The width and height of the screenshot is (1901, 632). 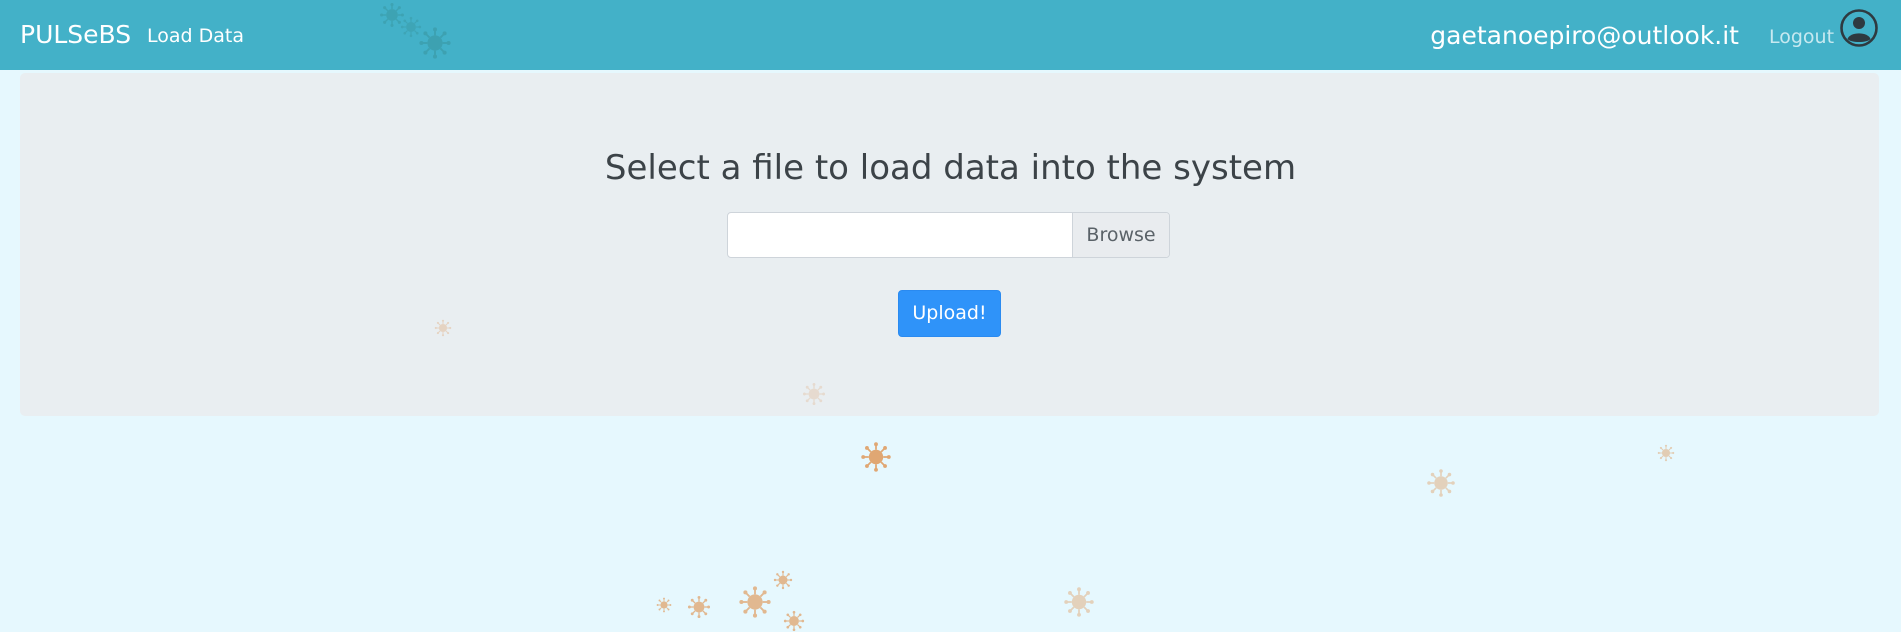 I want to click on user-email: gaetanoepiro@outlook.it, so click(x=1584, y=35).